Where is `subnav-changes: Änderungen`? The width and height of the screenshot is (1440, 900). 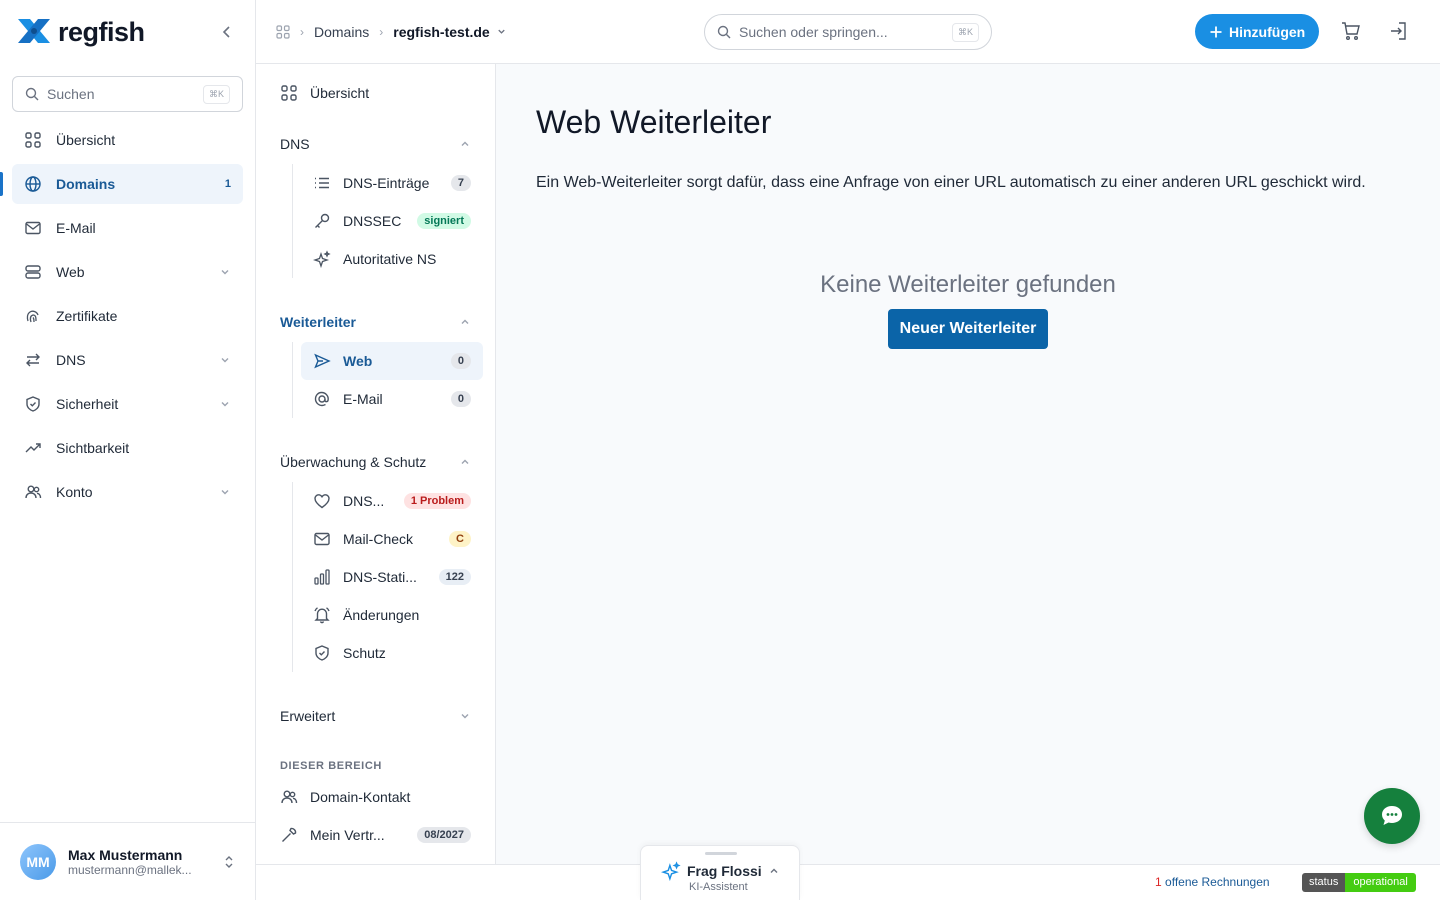
subnav-changes: Änderungen is located at coordinates (392, 615).